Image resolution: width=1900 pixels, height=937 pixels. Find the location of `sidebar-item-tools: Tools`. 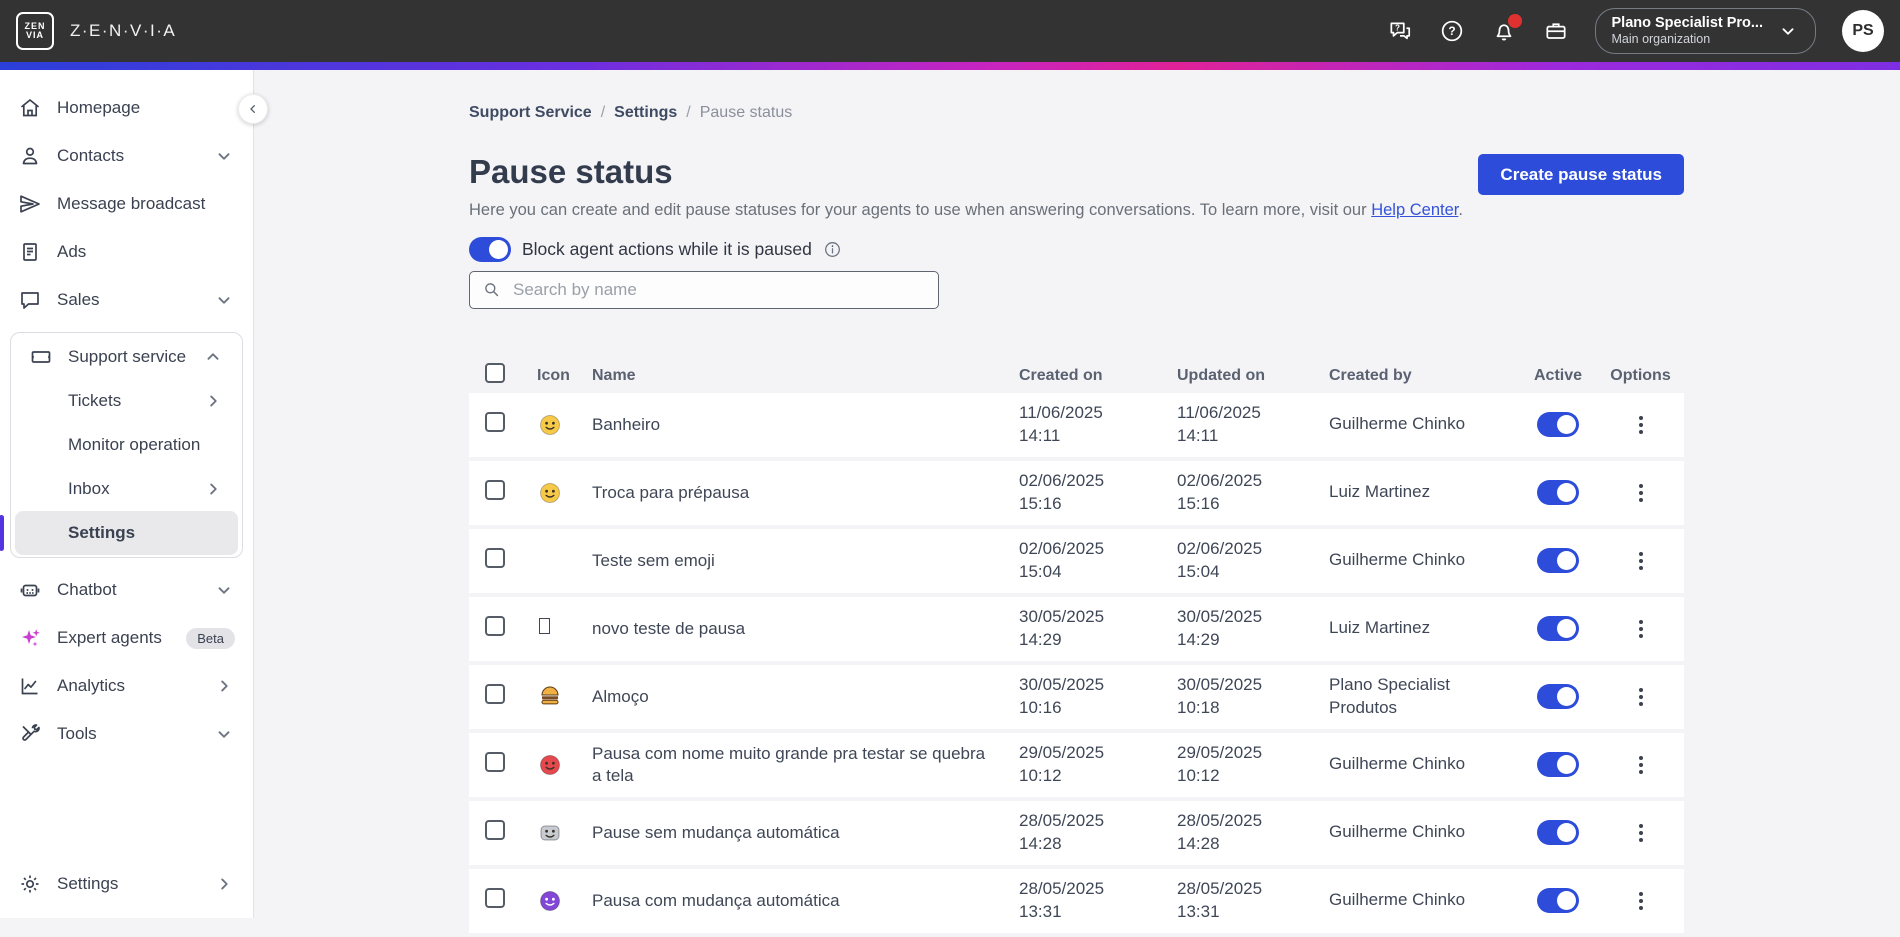

sidebar-item-tools: Tools is located at coordinates (126, 734).